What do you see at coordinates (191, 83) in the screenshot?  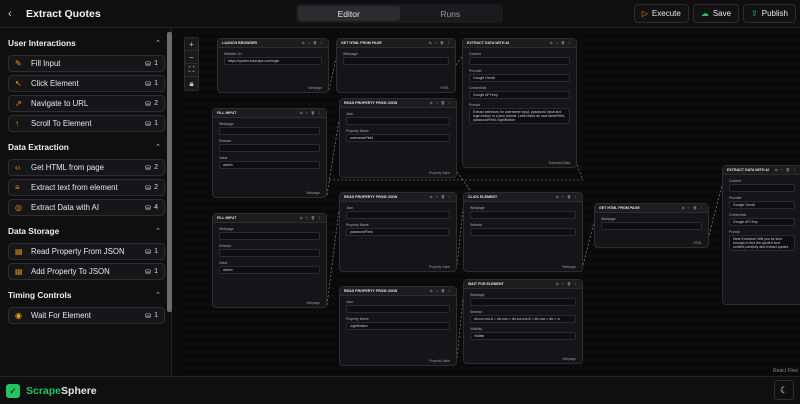 I see `lock-icon: 🔒︎` at bounding box center [191, 83].